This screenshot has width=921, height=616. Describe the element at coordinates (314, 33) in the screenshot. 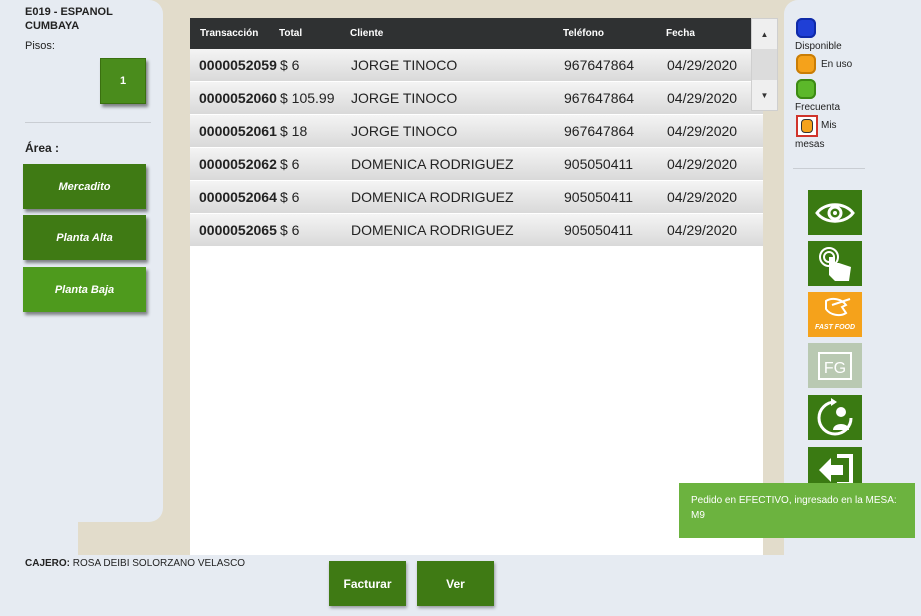

I see `header-total: Total` at that location.